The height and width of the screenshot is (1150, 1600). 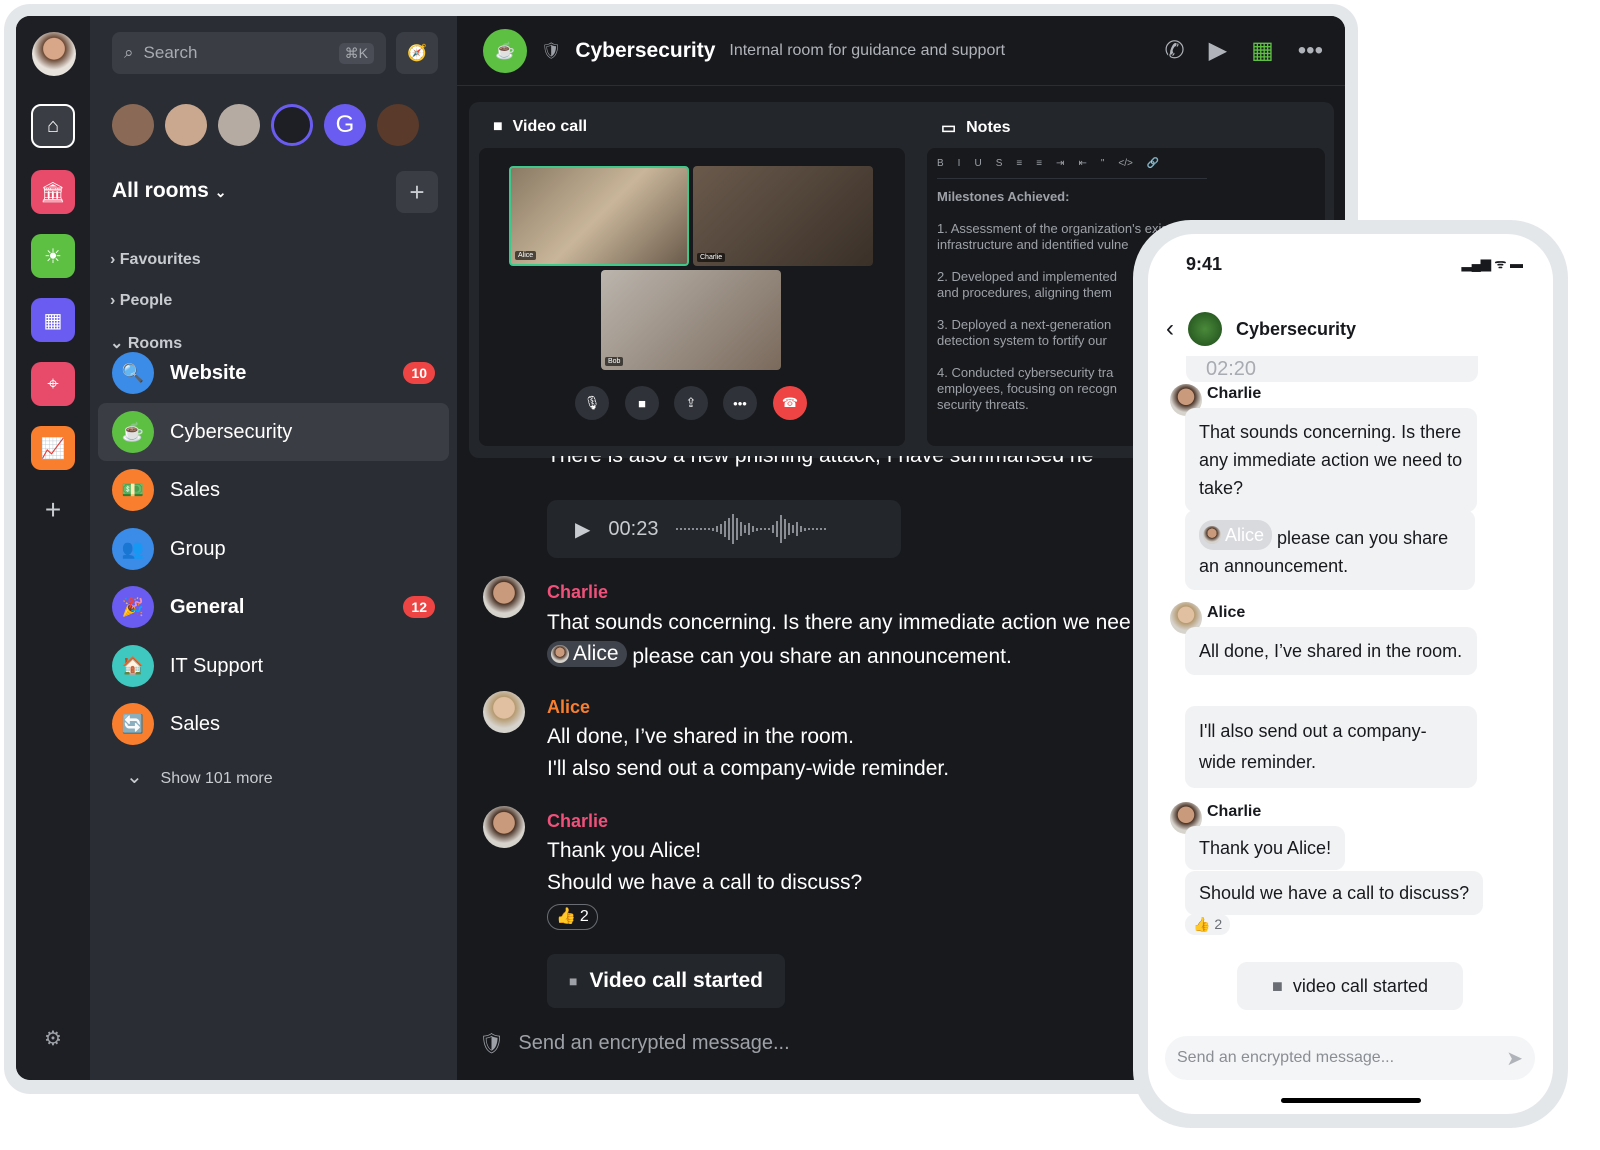 What do you see at coordinates (691, 320) in the screenshot?
I see `participant-tile: Bob` at bounding box center [691, 320].